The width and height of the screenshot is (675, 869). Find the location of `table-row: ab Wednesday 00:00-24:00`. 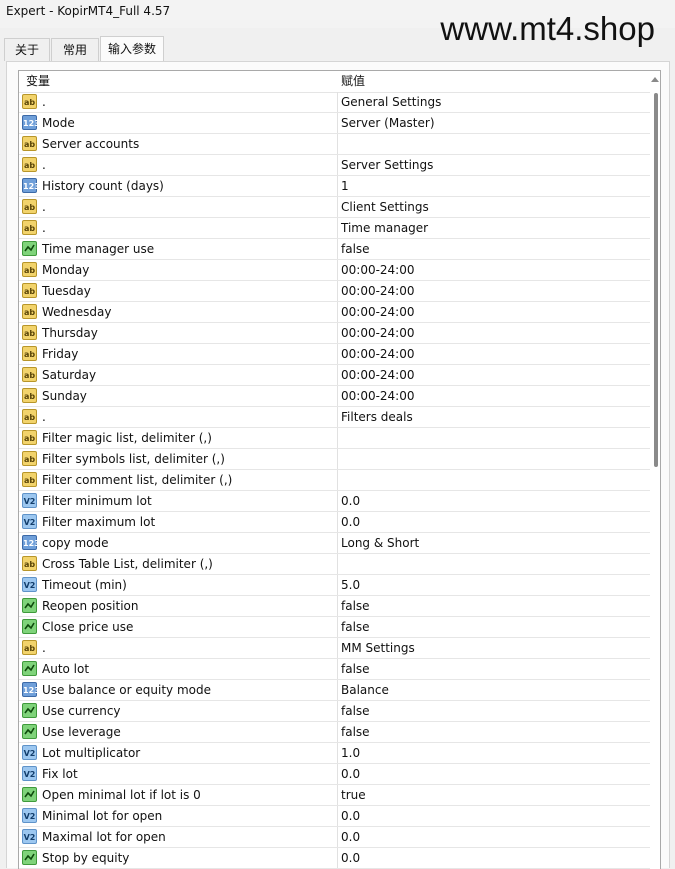

table-row: ab Wednesday 00:00-24:00 is located at coordinates (337, 312).